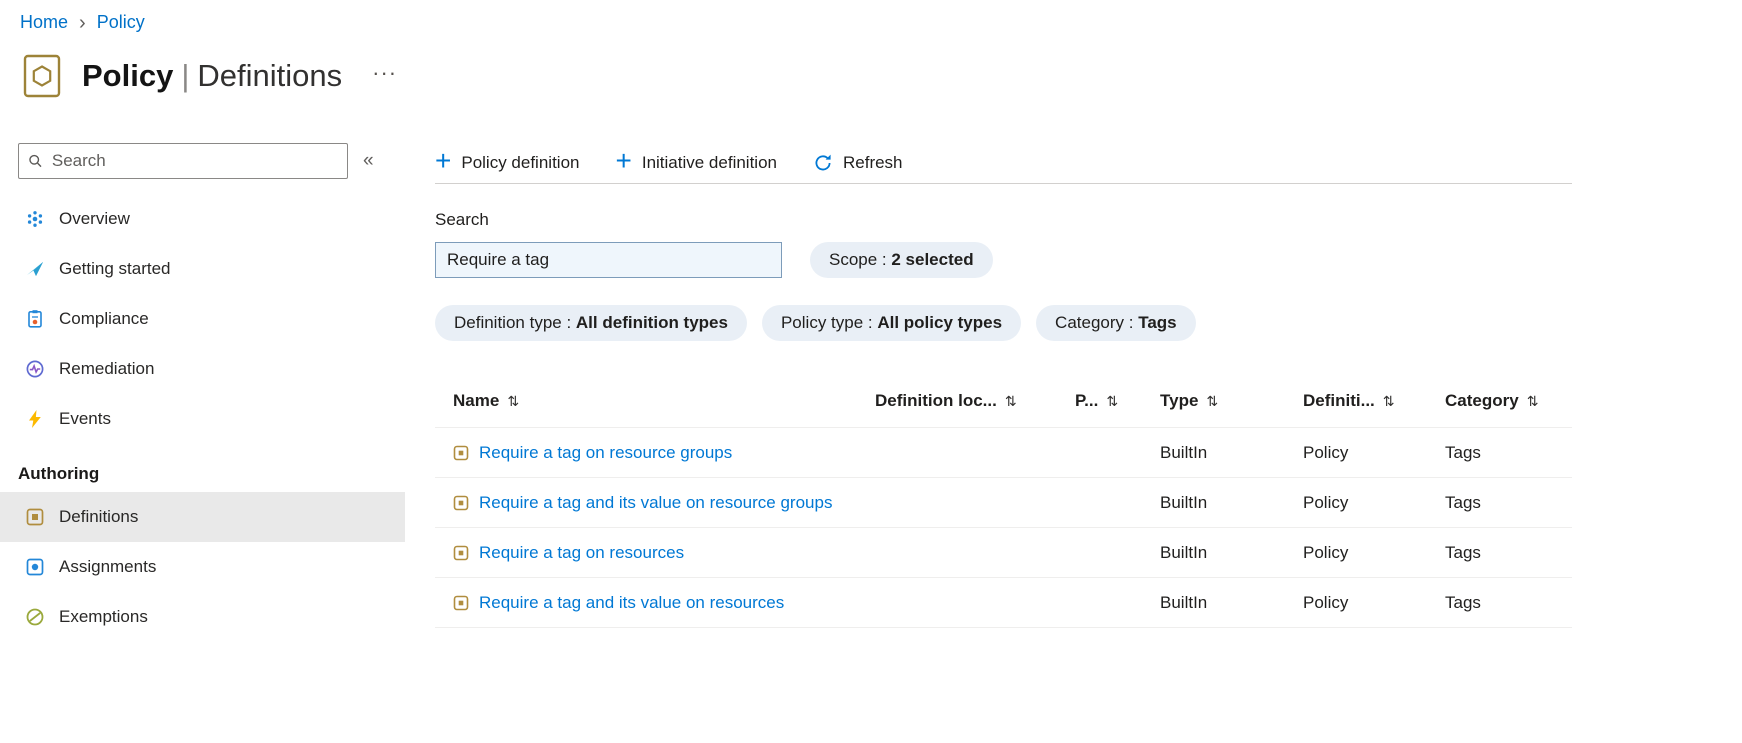 The image size is (1742, 743). I want to click on column-header-p: P... ⇅, so click(1117, 401).